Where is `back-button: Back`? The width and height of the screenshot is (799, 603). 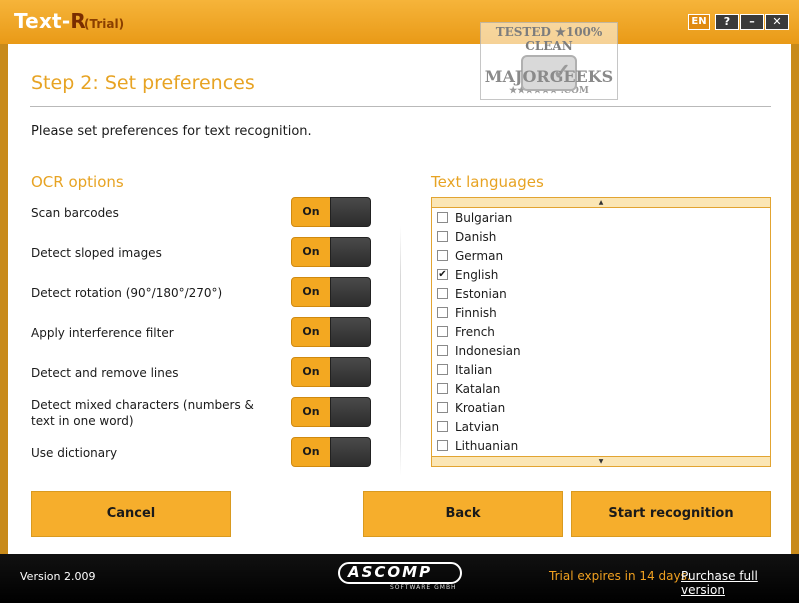
back-button: Back is located at coordinates (463, 514).